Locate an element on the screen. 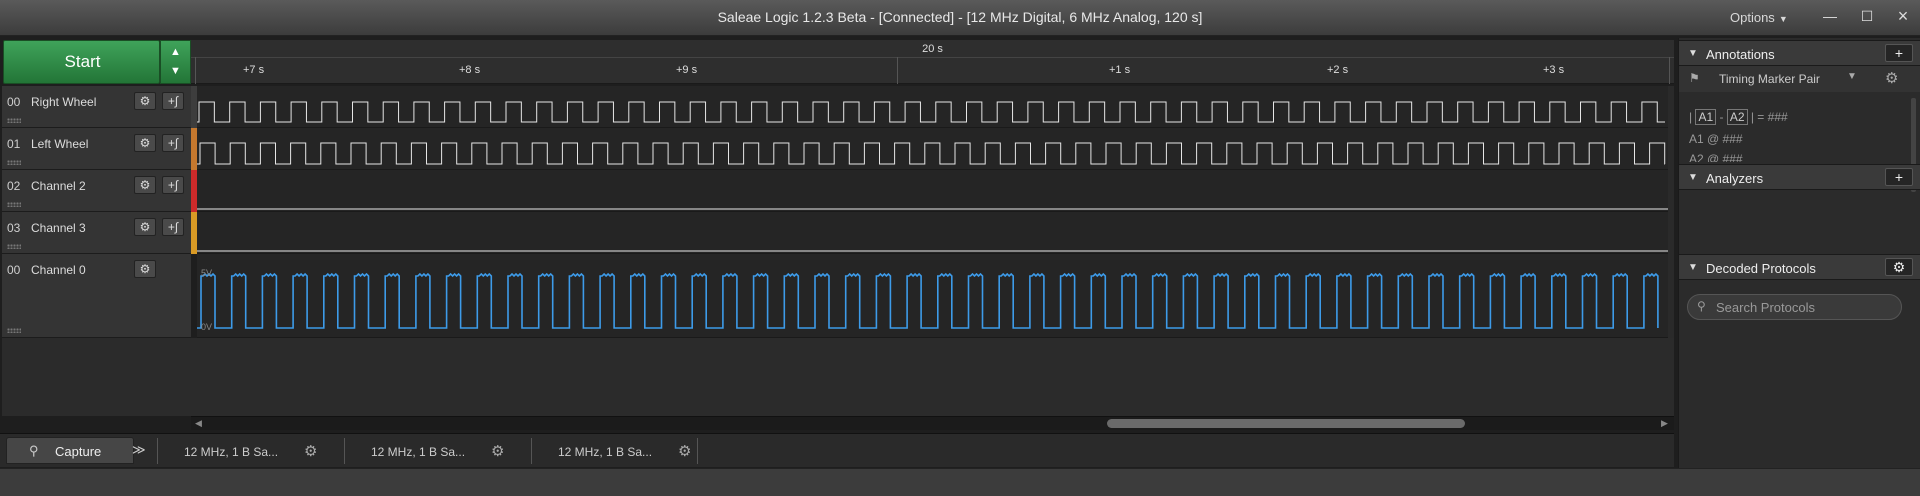 This screenshot has height=496, width=1920. channel-name: Channel 0 is located at coordinates (58, 270).